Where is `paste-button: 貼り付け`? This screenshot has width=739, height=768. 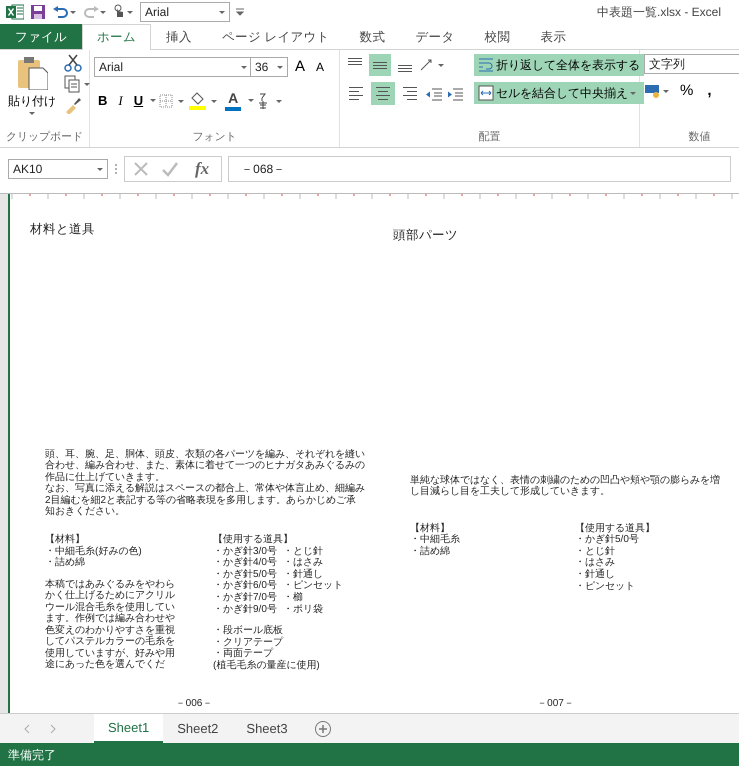 paste-button: 貼り付け is located at coordinates (32, 91).